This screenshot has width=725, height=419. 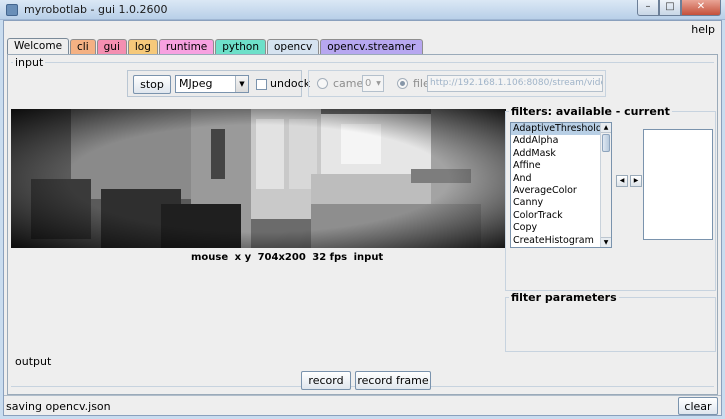 What do you see at coordinates (678, 184) in the screenshot?
I see `current-filters-list` at bounding box center [678, 184].